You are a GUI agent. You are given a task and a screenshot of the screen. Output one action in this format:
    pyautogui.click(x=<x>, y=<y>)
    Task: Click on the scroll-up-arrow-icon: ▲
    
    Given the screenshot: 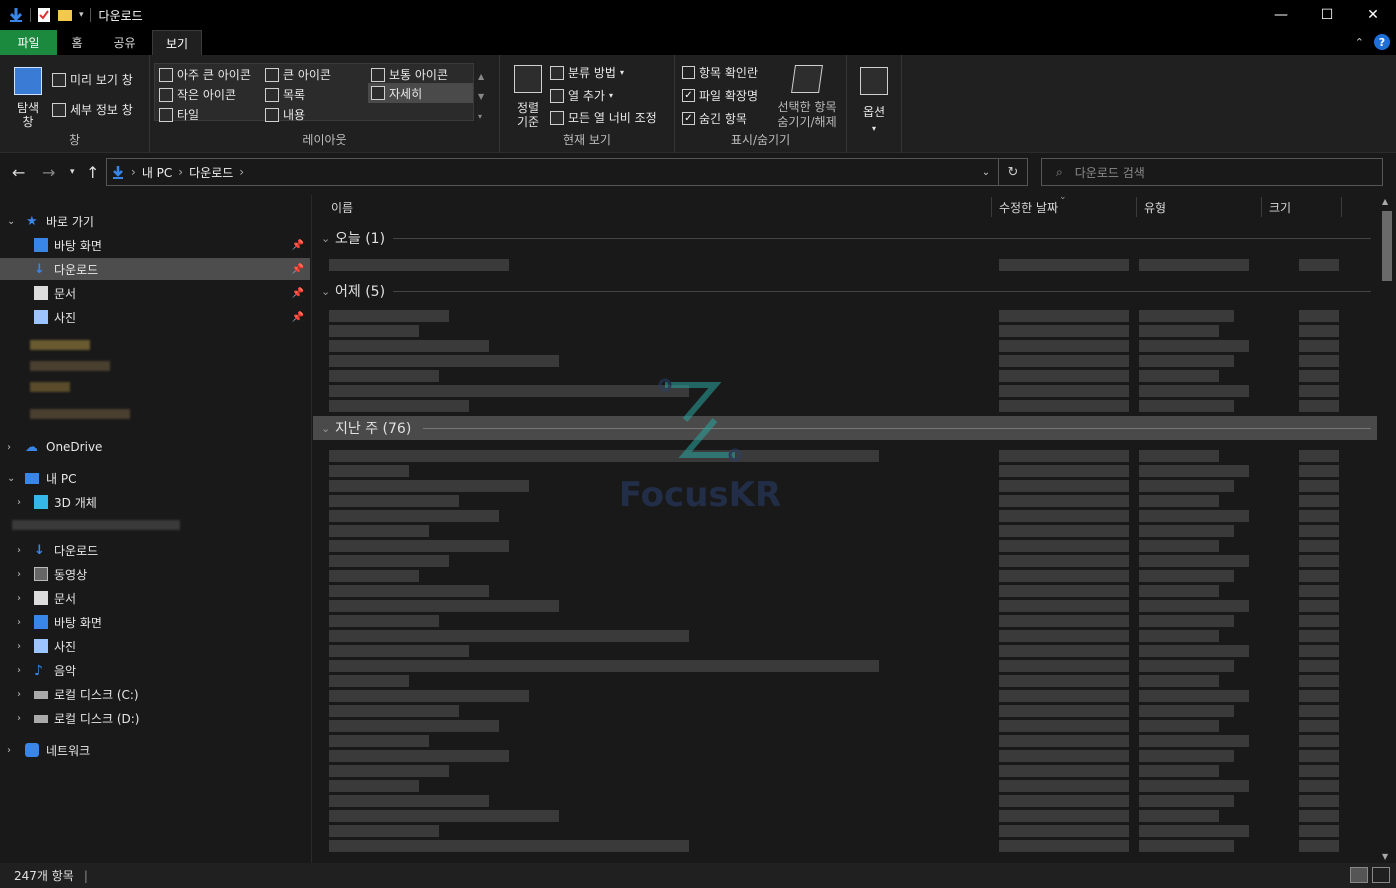 What is the action you would take?
    pyautogui.click(x=1385, y=201)
    